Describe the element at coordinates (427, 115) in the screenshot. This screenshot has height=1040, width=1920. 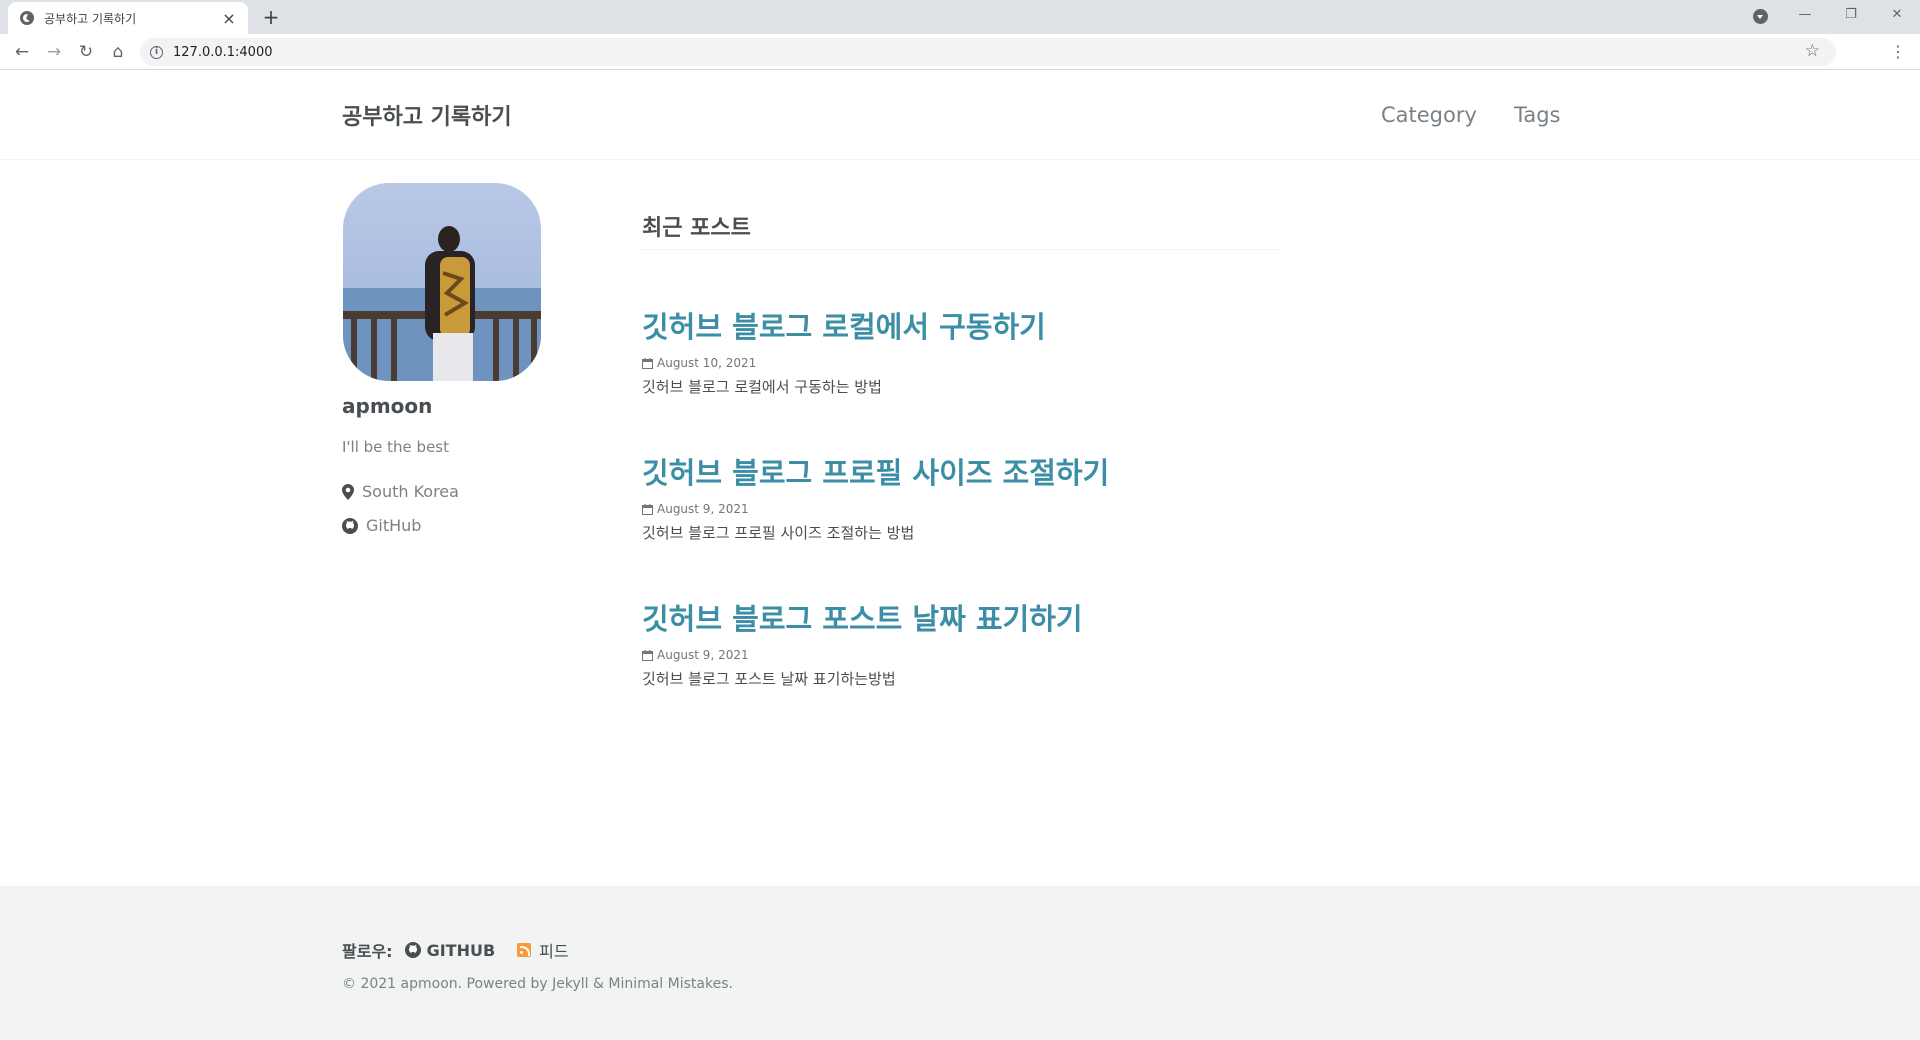
I see `site-title: 공부하고 기록하기` at that location.